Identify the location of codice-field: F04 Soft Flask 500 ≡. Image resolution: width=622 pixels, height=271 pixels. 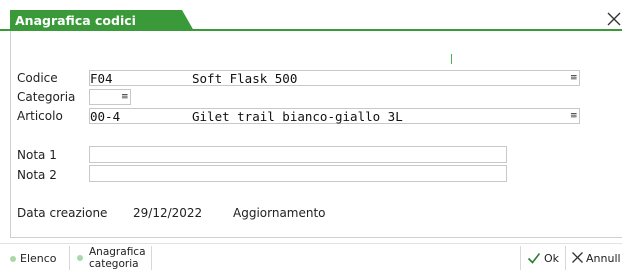
(334, 78).